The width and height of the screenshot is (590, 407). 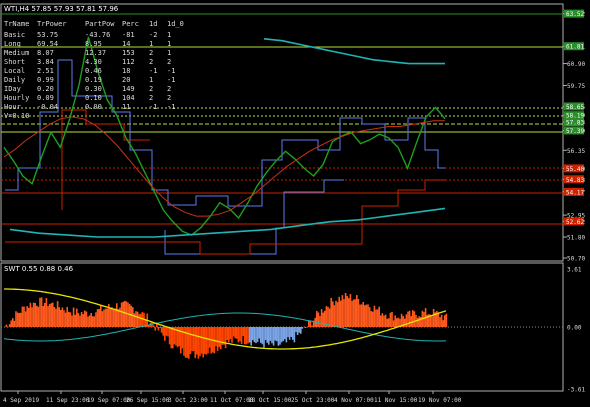 What do you see at coordinates (576, 390) in the screenshot?
I see `sub-y-tick-label: -3.61` at bounding box center [576, 390].